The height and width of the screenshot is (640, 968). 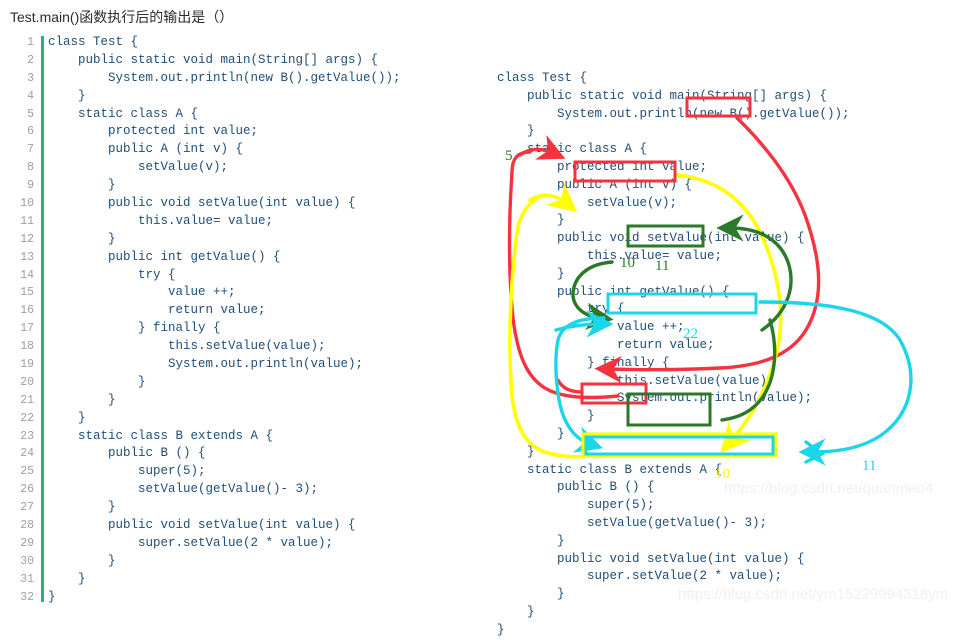 What do you see at coordinates (27, 204) in the screenshot?
I see `line-number: 10` at bounding box center [27, 204].